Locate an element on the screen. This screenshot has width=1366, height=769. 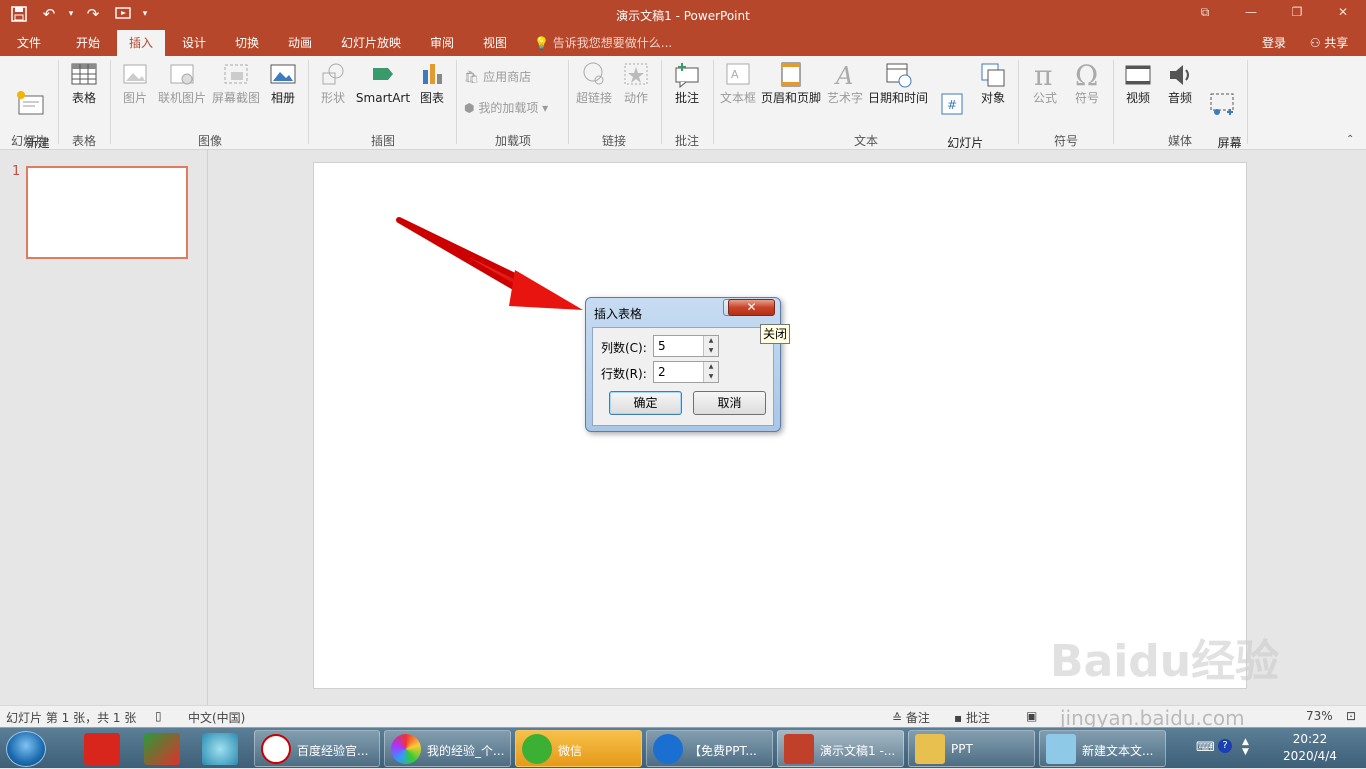
clock-time: 20:22 is located at coordinates (1310, 739).